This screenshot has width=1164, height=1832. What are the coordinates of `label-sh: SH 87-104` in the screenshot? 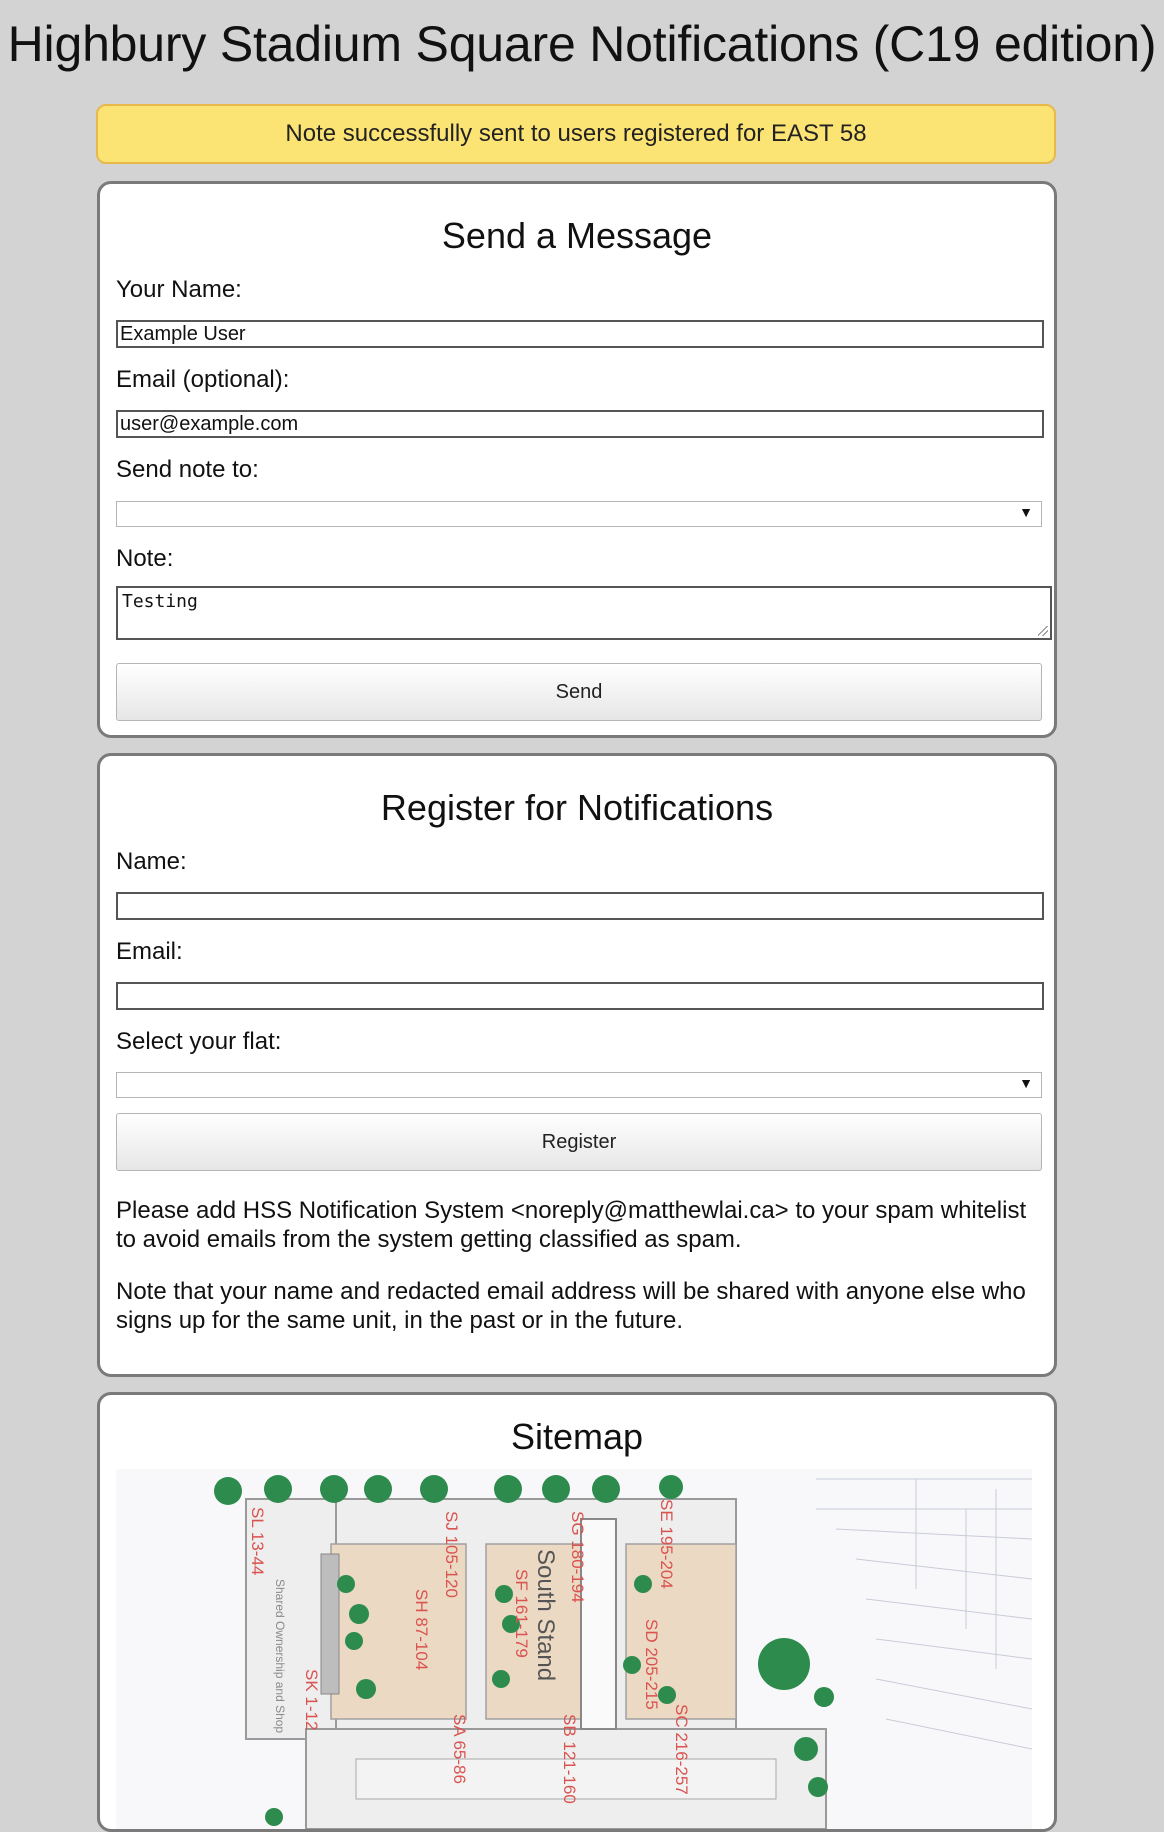 It's located at (421, 1629).